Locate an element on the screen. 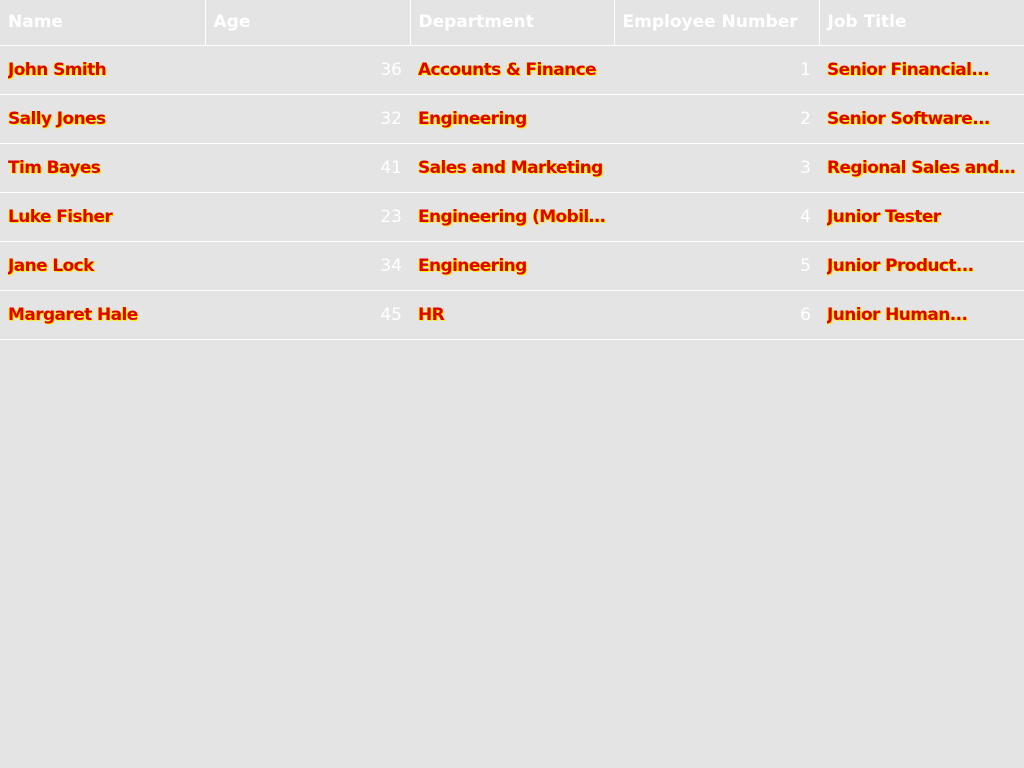  employee-number-cell: 3 is located at coordinates (716, 168).